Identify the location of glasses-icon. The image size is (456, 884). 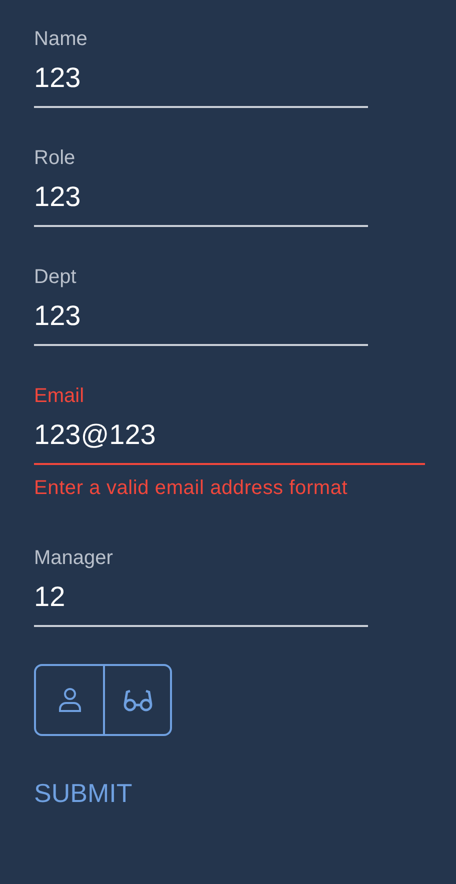
(137, 700).